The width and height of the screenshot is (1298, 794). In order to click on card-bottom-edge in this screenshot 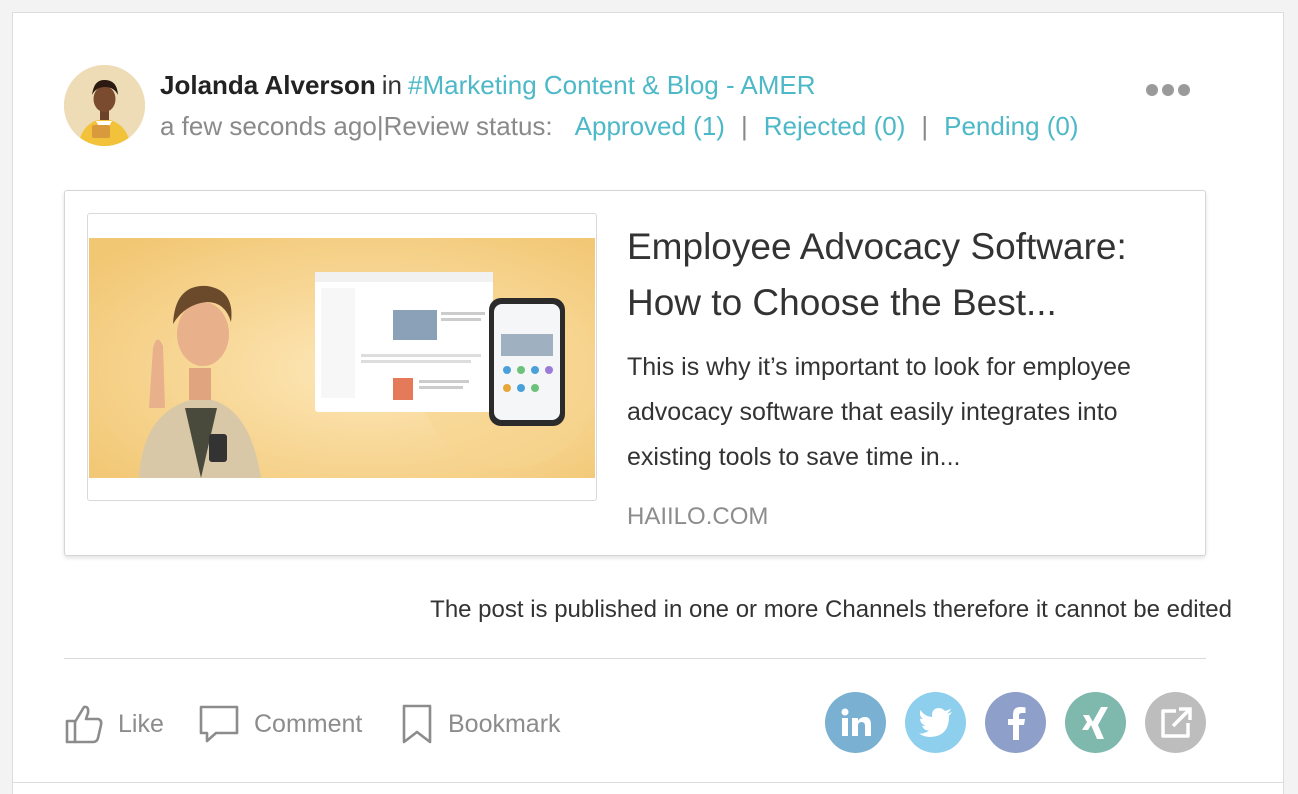, I will do `click(648, 782)`.